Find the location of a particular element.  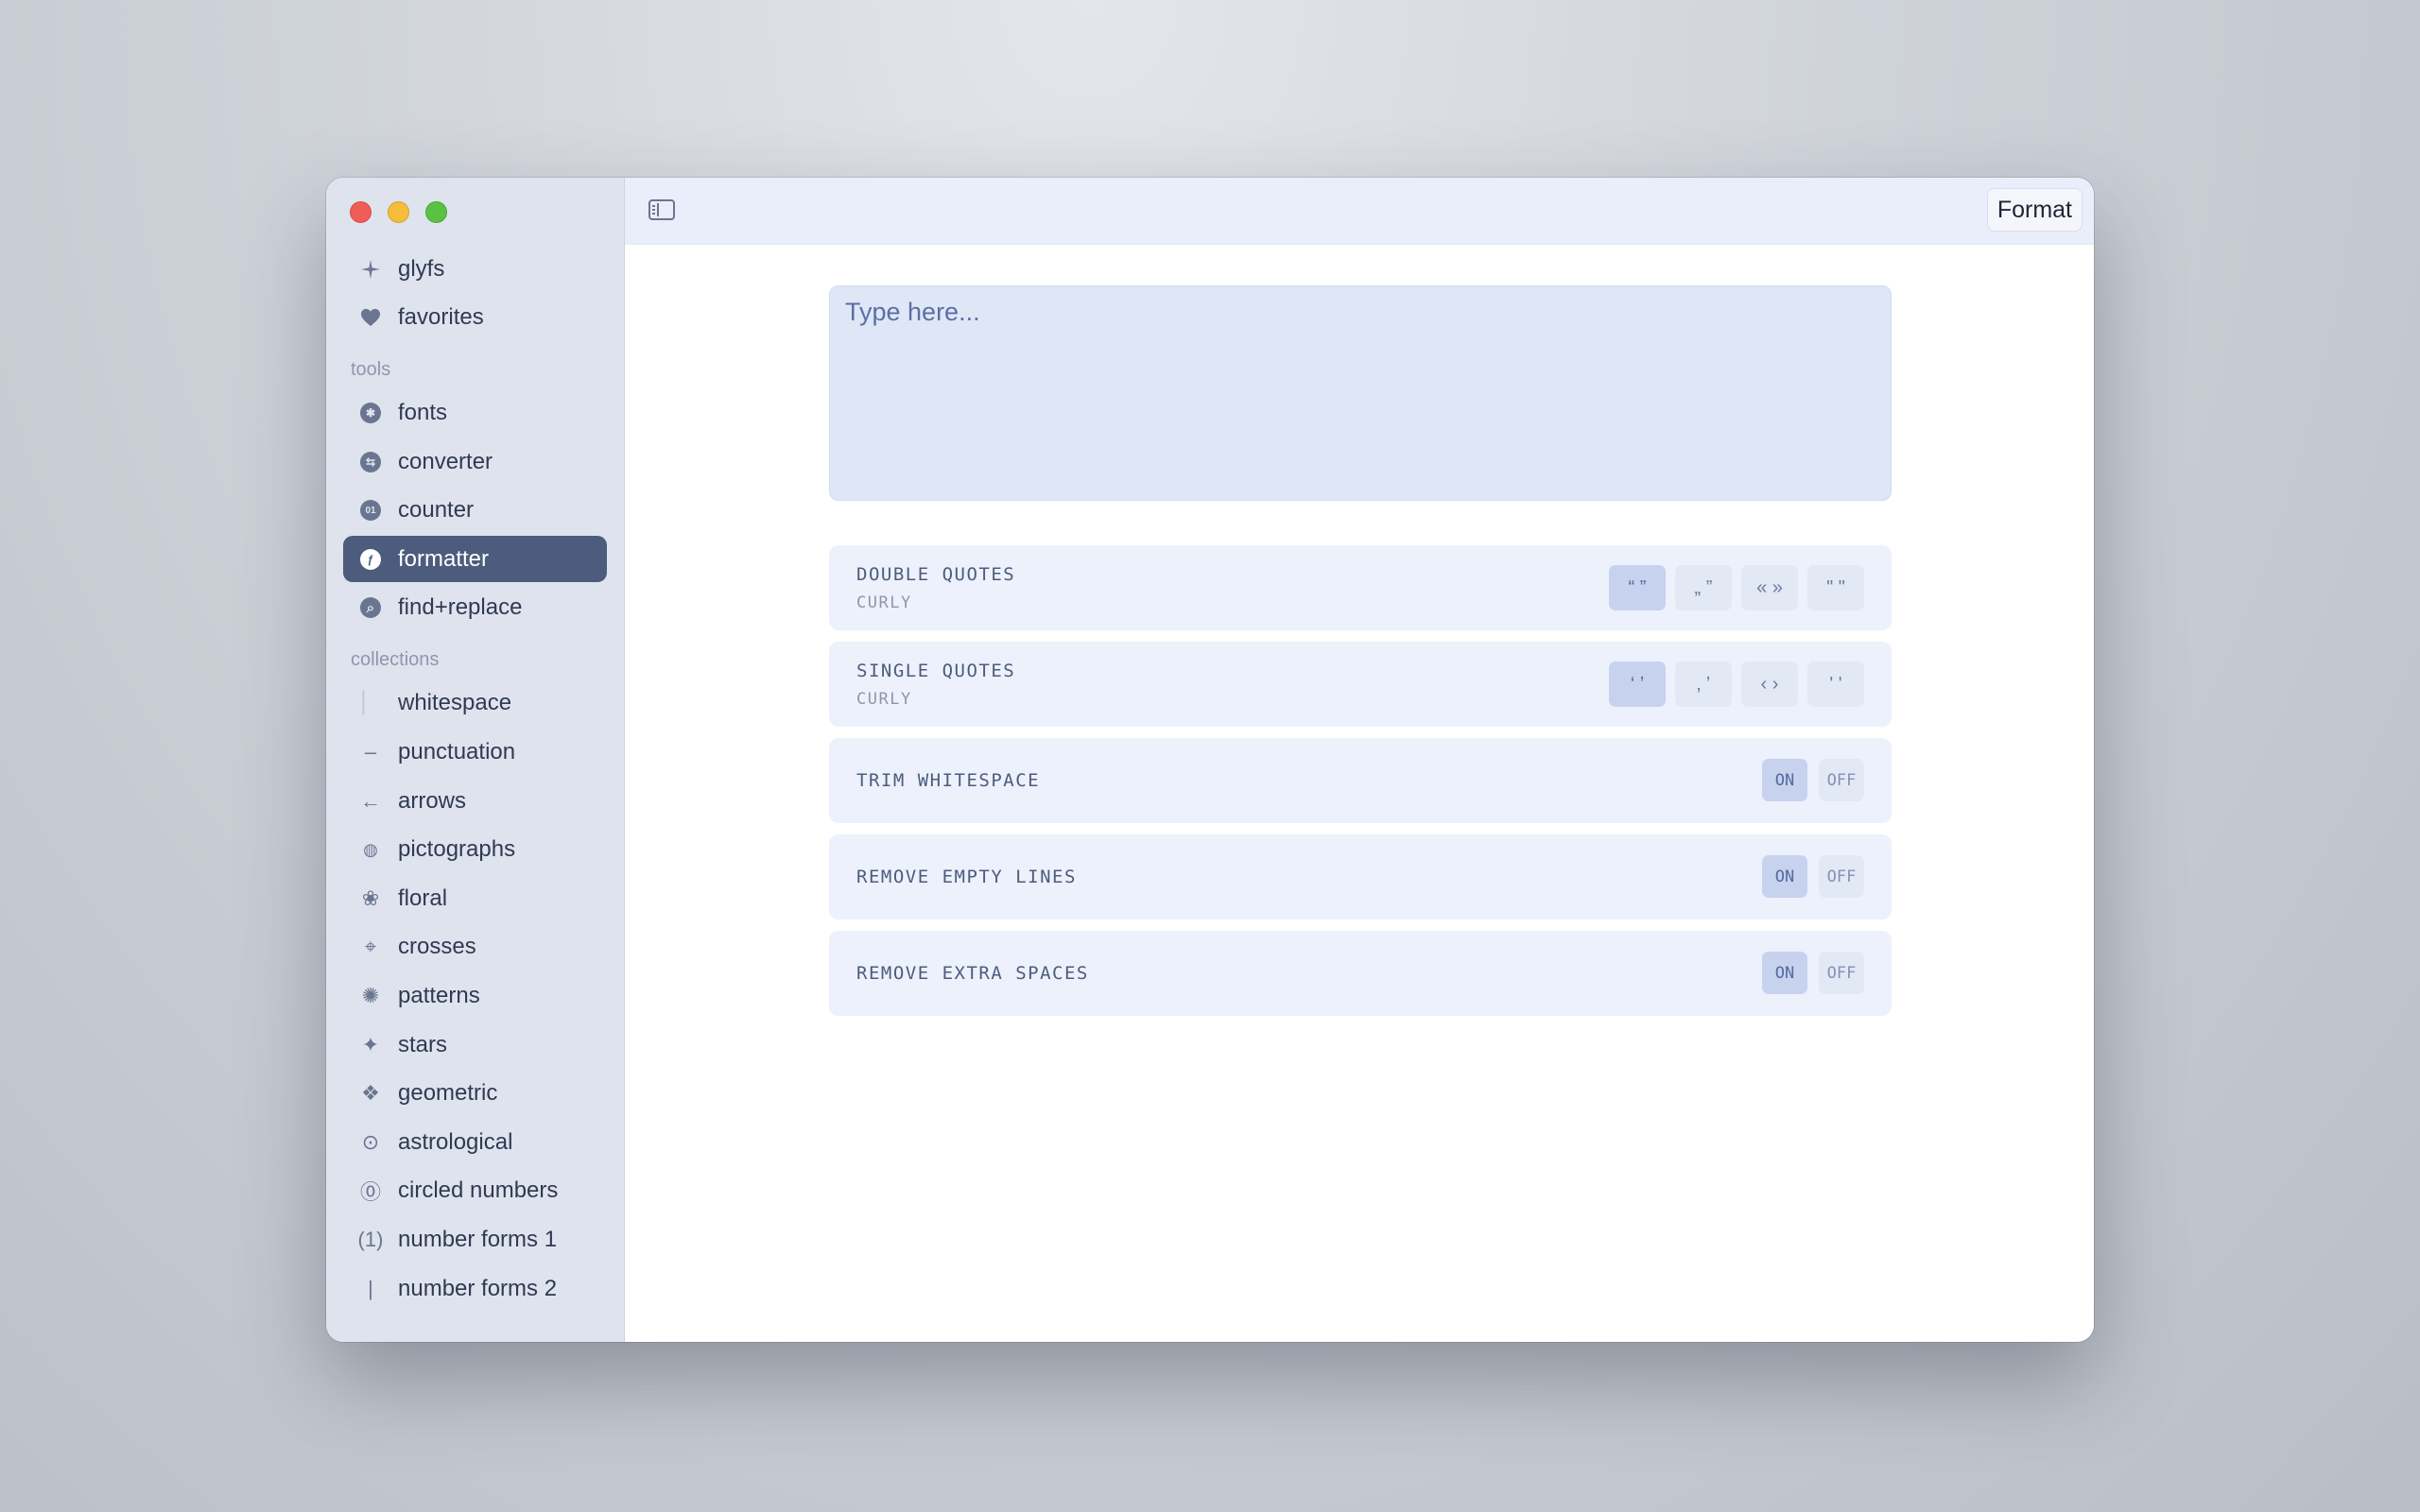

sidebar-item-geometric: ❖ geometric is located at coordinates (475, 1094).